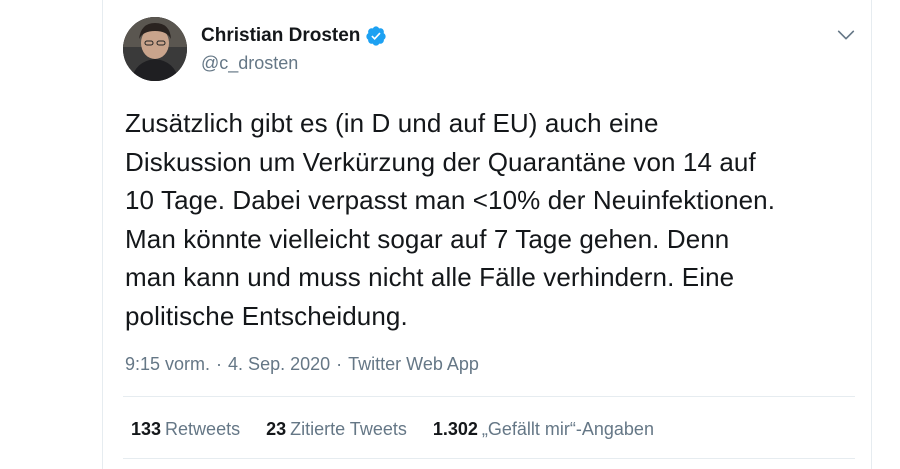 This screenshot has width=900, height=469. I want to click on likes-label: „Gefällt mir“-Angaben, so click(567, 429).